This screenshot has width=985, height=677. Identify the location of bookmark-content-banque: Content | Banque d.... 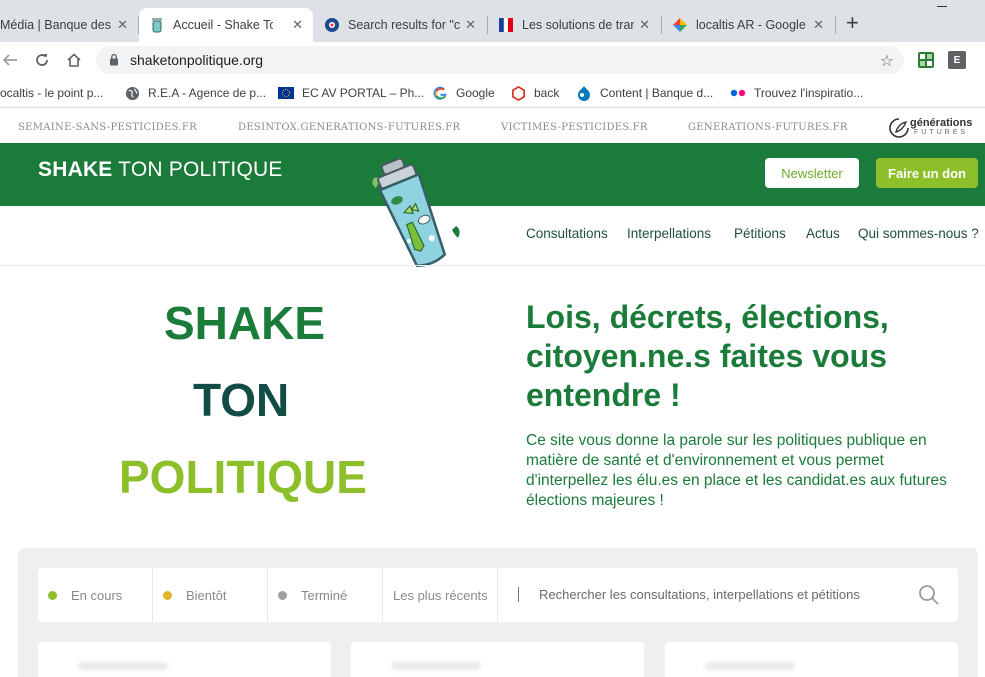
(644, 93).